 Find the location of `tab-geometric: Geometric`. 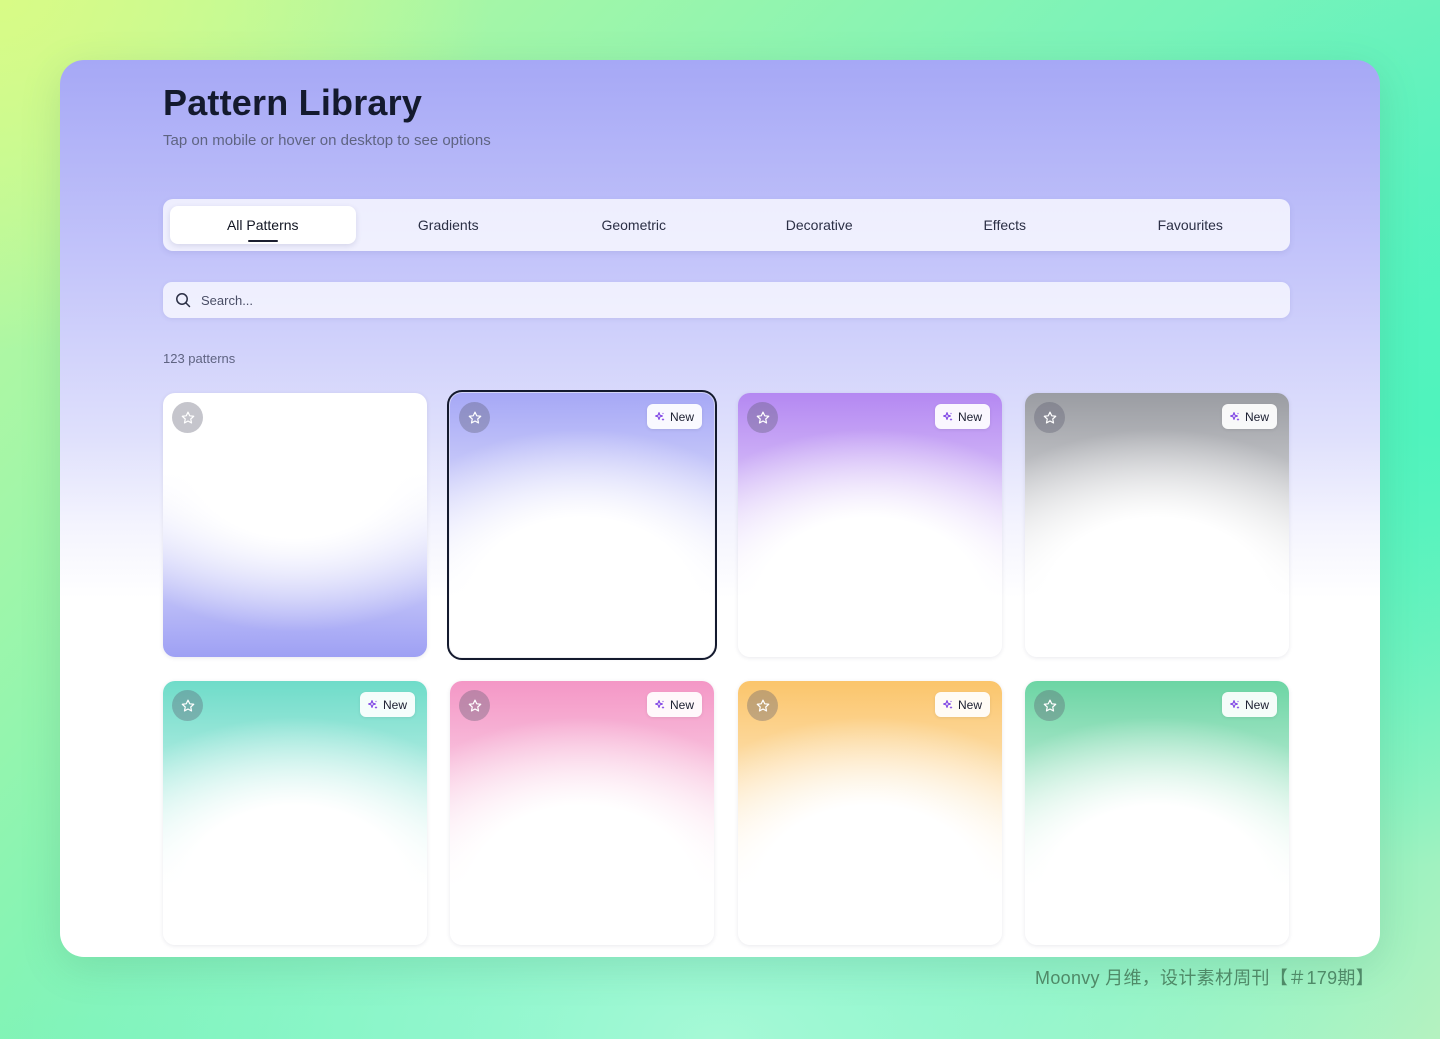

tab-geometric: Geometric is located at coordinates (634, 225).